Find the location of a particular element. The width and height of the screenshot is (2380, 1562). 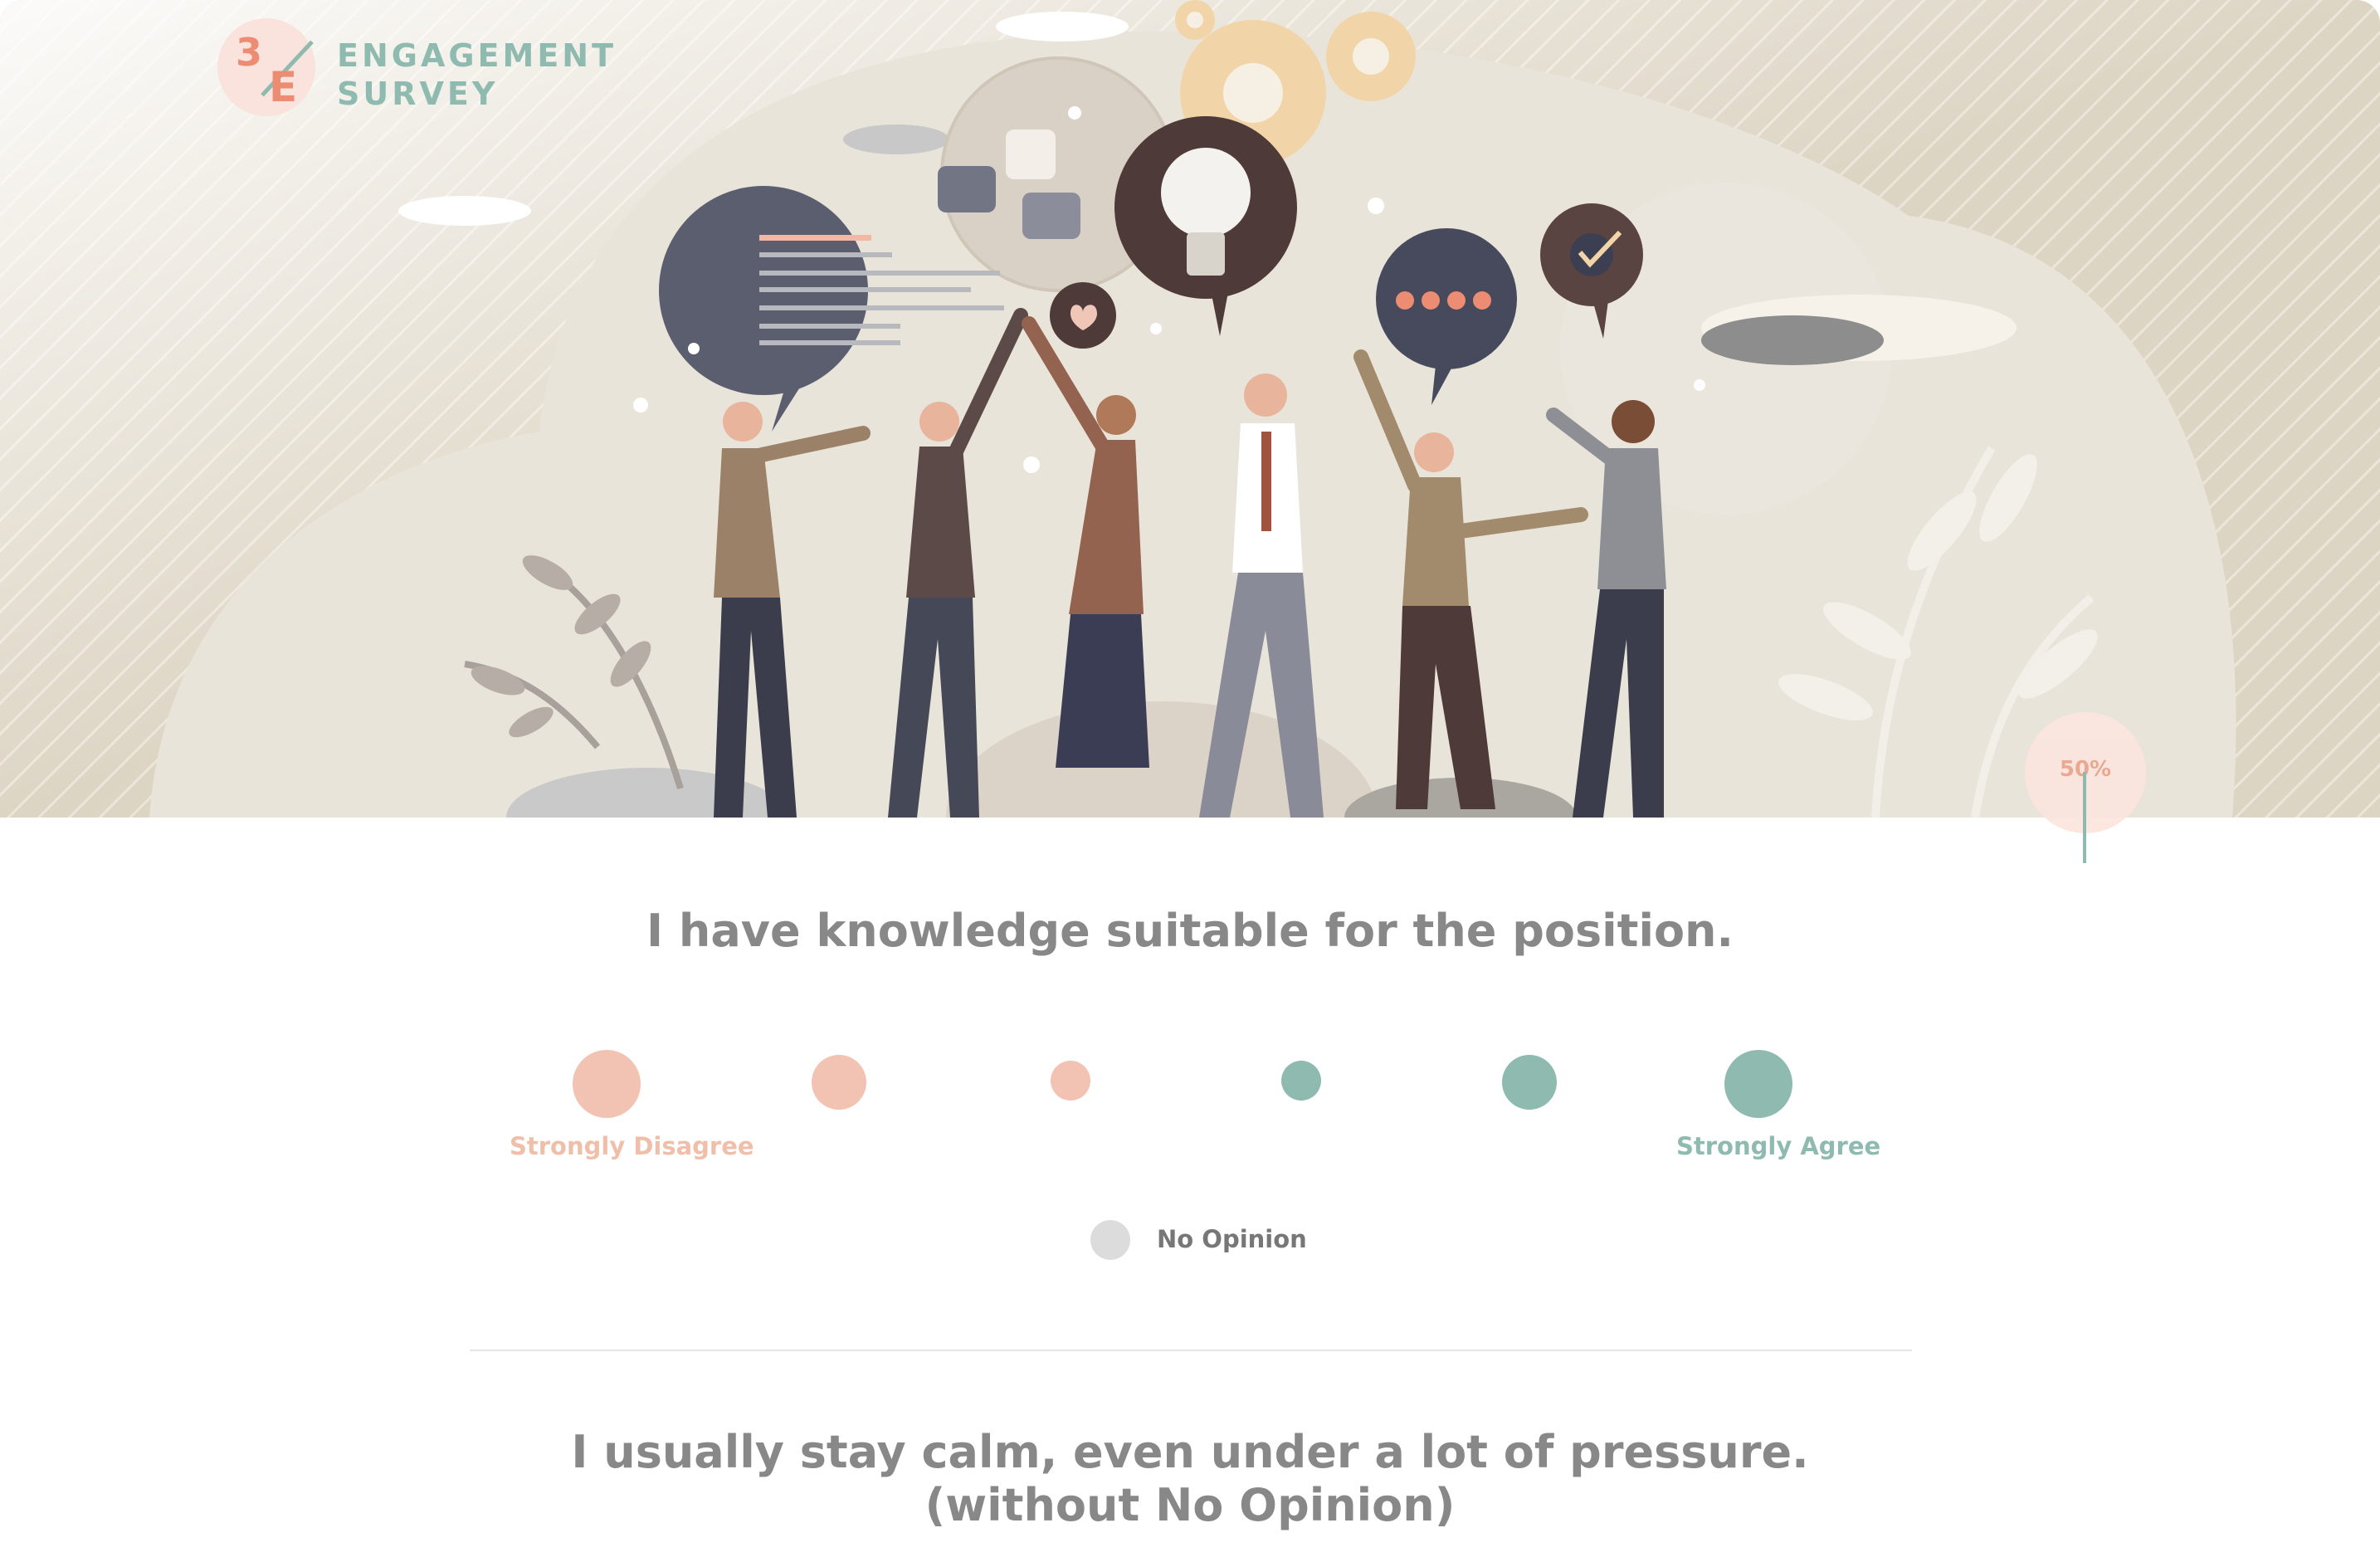

brand-name: ENGAGEMENT SURVEY is located at coordinates (477, 75).